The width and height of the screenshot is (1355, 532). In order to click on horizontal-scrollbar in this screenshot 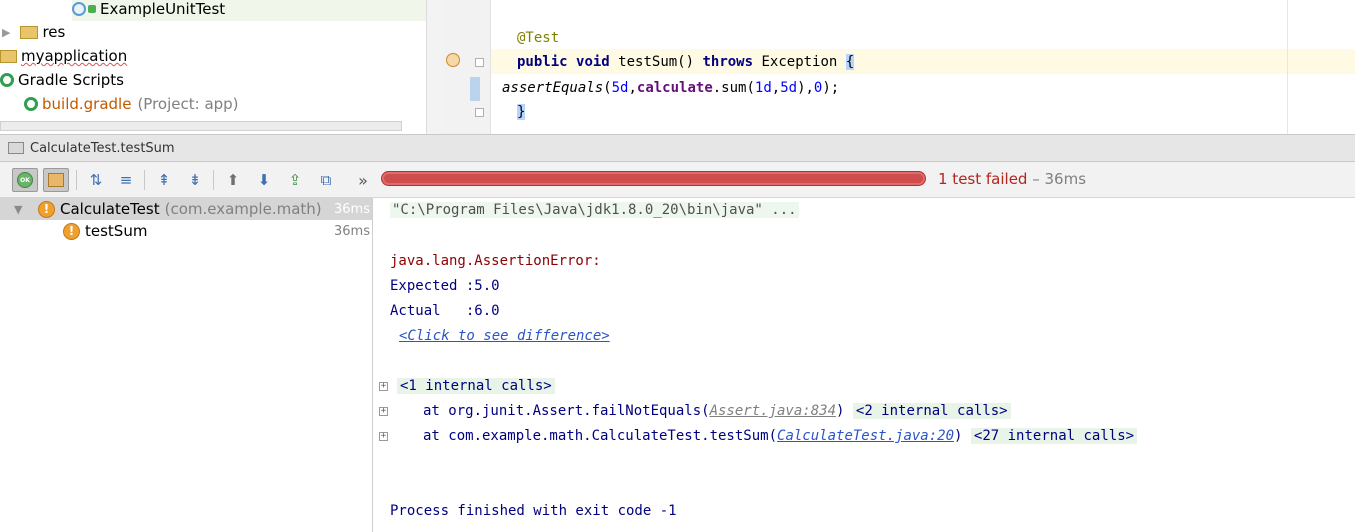, I will do `click(201, 126)`.